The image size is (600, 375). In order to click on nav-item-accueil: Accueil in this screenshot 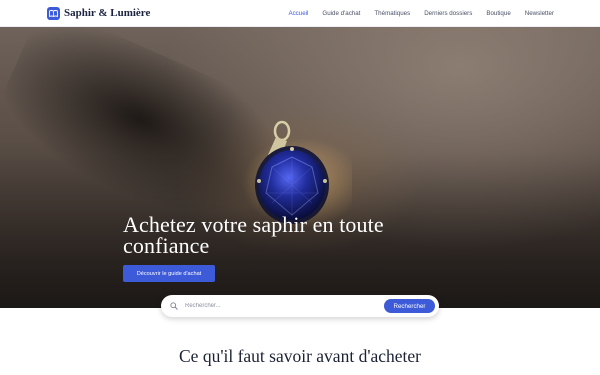, I will do `click(298, 13)`.